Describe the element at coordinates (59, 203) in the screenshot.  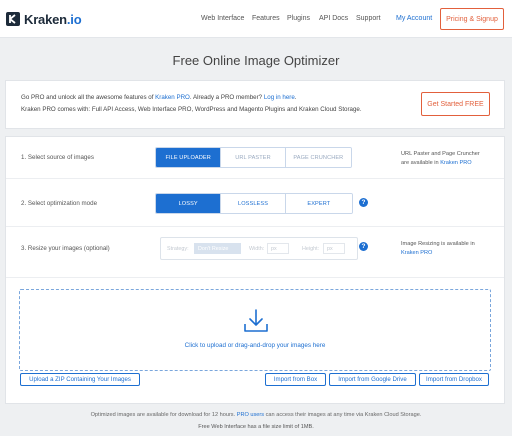
I see `step2-label: 2. Select optimization mode` at that location.